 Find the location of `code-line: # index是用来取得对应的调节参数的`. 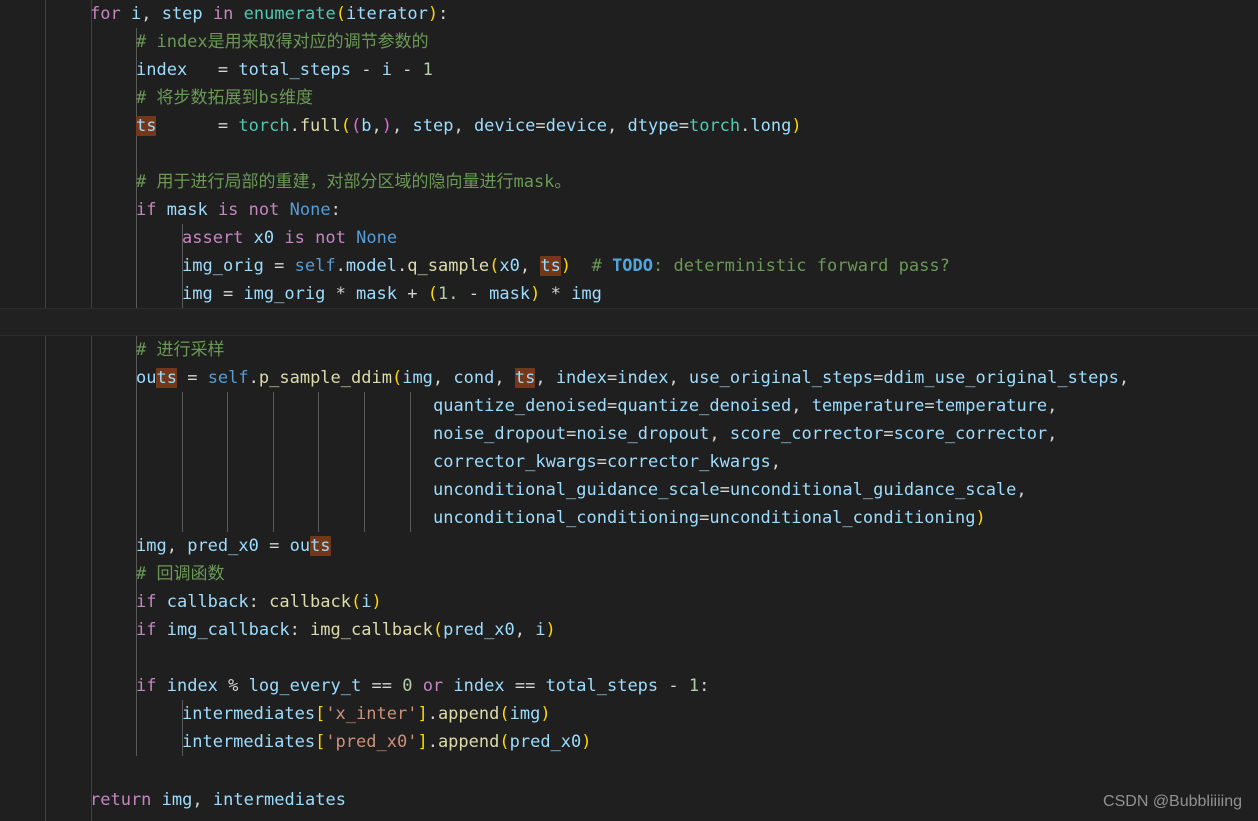

code-line: # index是用来取得对应的调节参数的 is located at coordinates (629, 42).